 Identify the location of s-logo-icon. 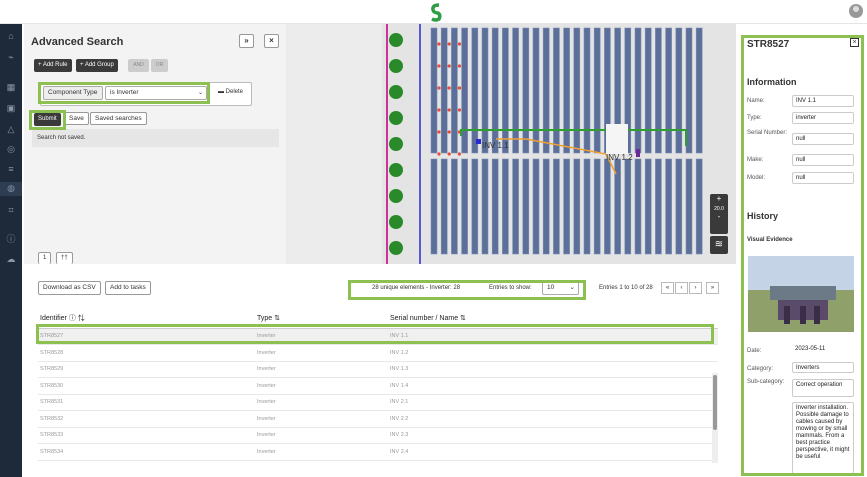
(436, 12).